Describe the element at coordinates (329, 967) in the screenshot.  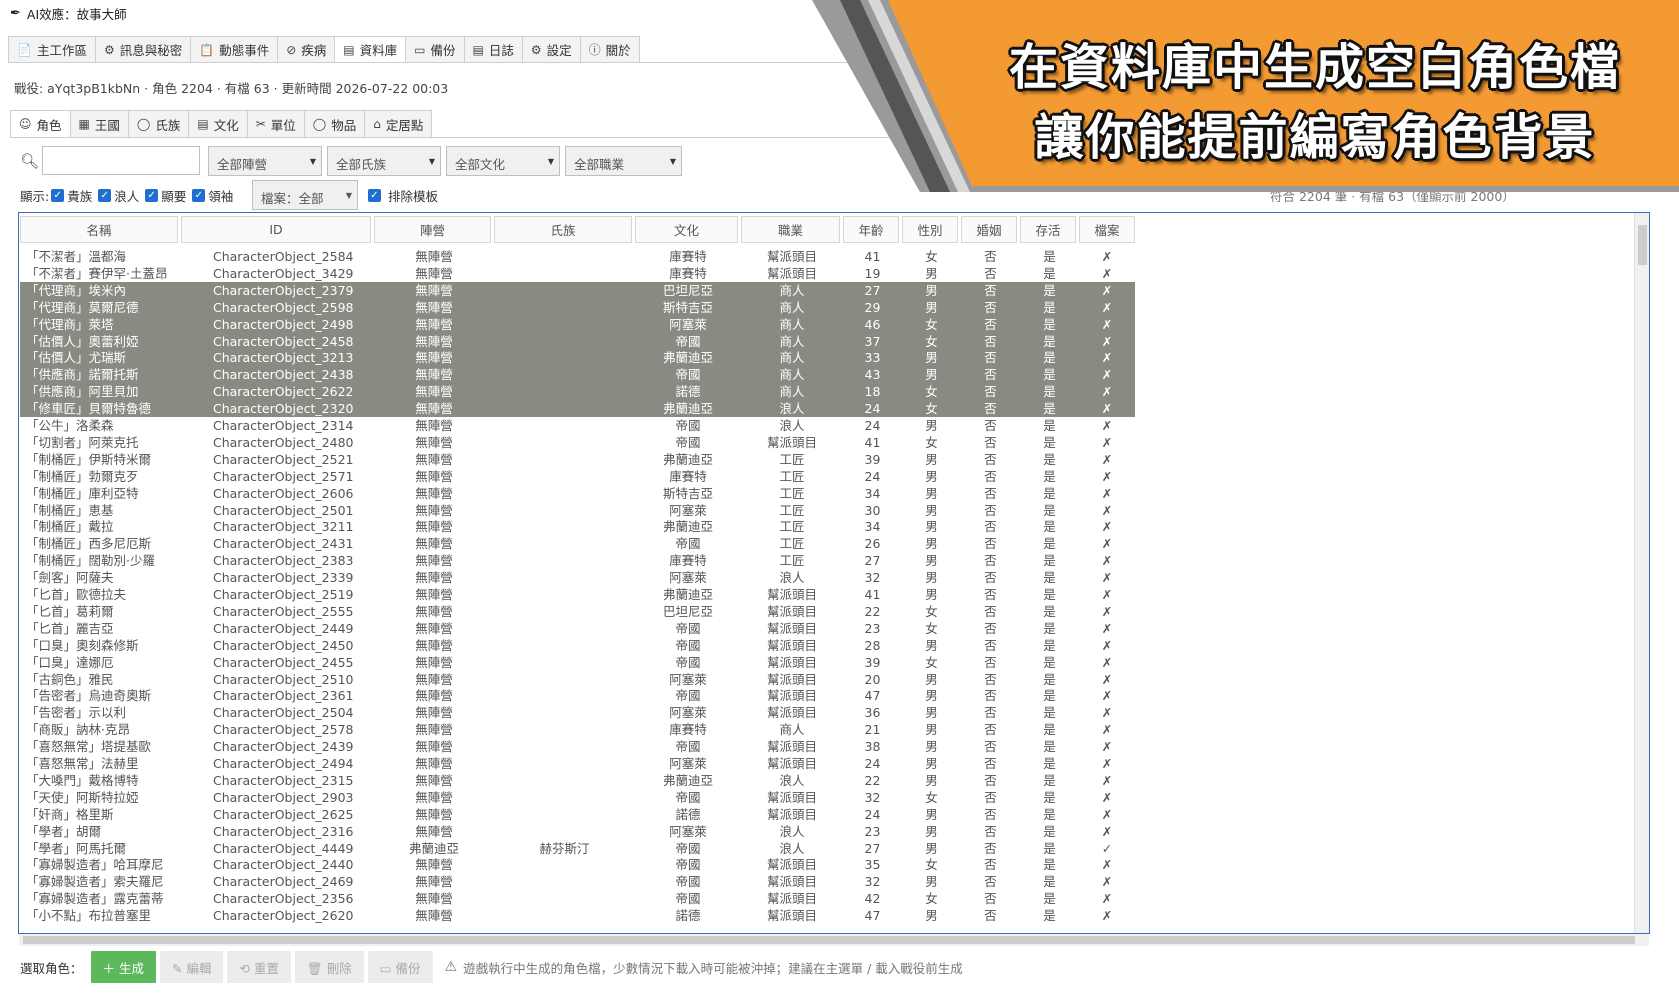
I see `delete-button: 🗑 刪除` at that location.